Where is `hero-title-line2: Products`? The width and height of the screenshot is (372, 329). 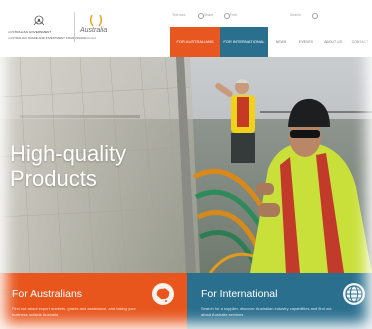
hero-title-line2: Products is located at coordinates (53, 178).